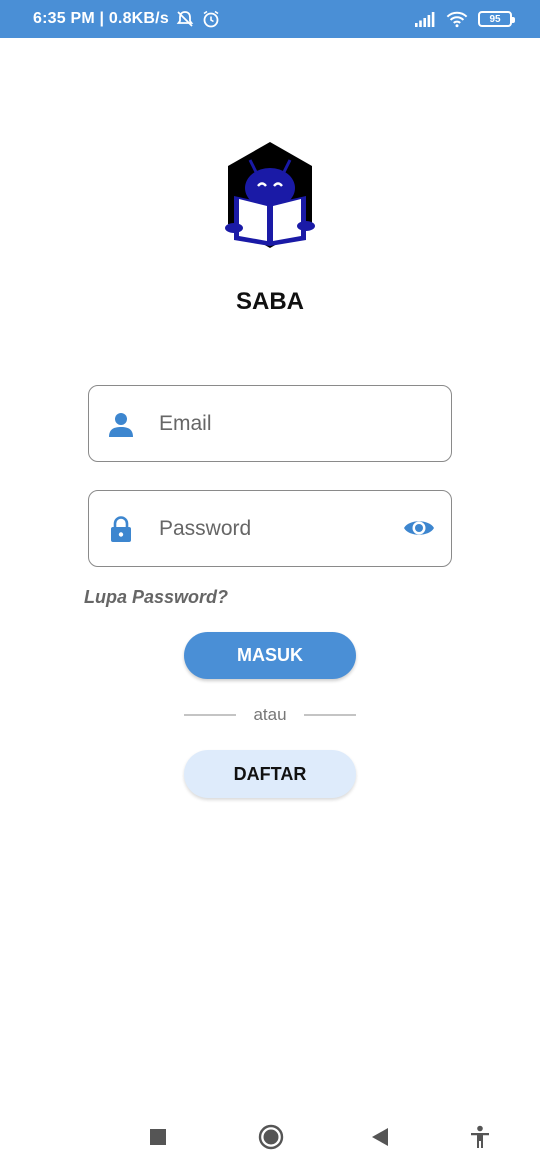 Image resolution: width=540 pixels, height=1170 pixels. I want to click on email-input, so click(279, 423).